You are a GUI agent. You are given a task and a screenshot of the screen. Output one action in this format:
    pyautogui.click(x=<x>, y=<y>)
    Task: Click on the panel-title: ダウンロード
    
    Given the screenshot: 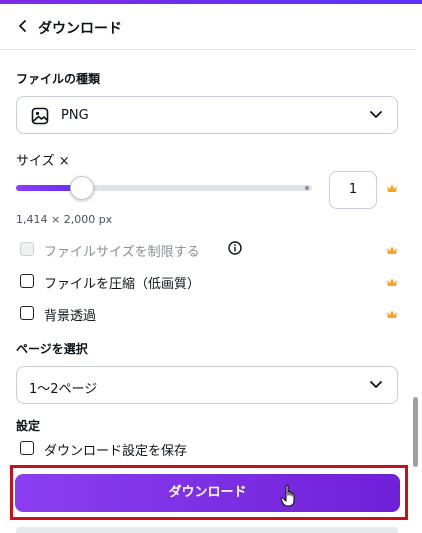 What is the action you would take?
    pyautogui.click(x=80, y=29)
    